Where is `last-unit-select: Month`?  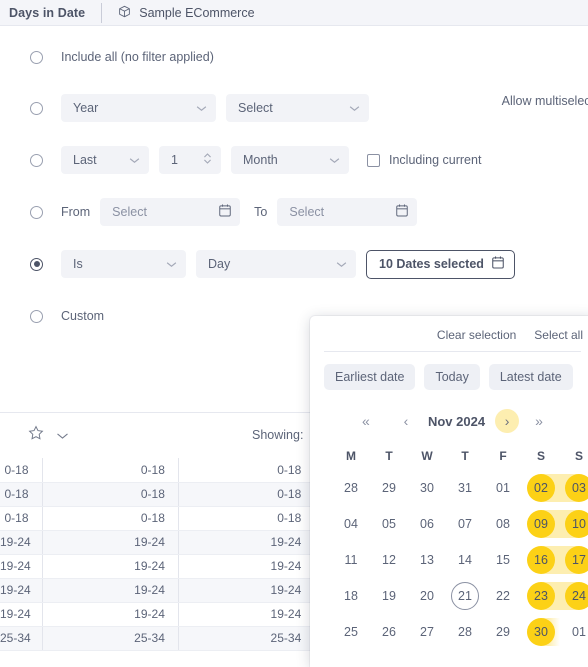 last-unit-select: Month is located at coordinates (290, 160).